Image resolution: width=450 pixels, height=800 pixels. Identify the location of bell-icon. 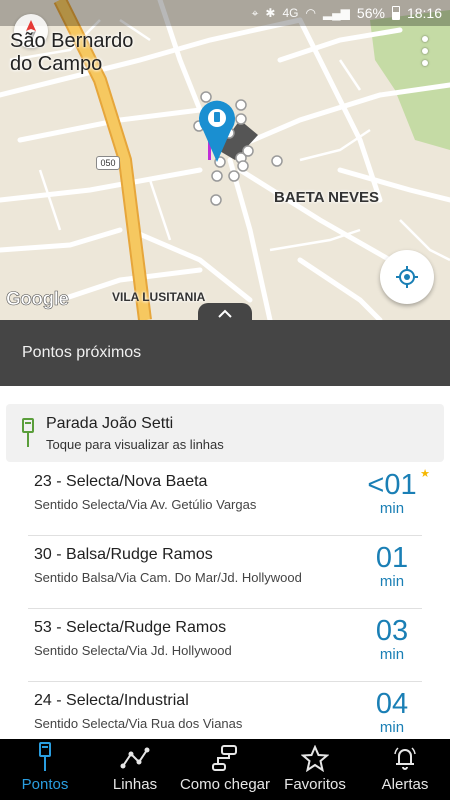
(405, 758).